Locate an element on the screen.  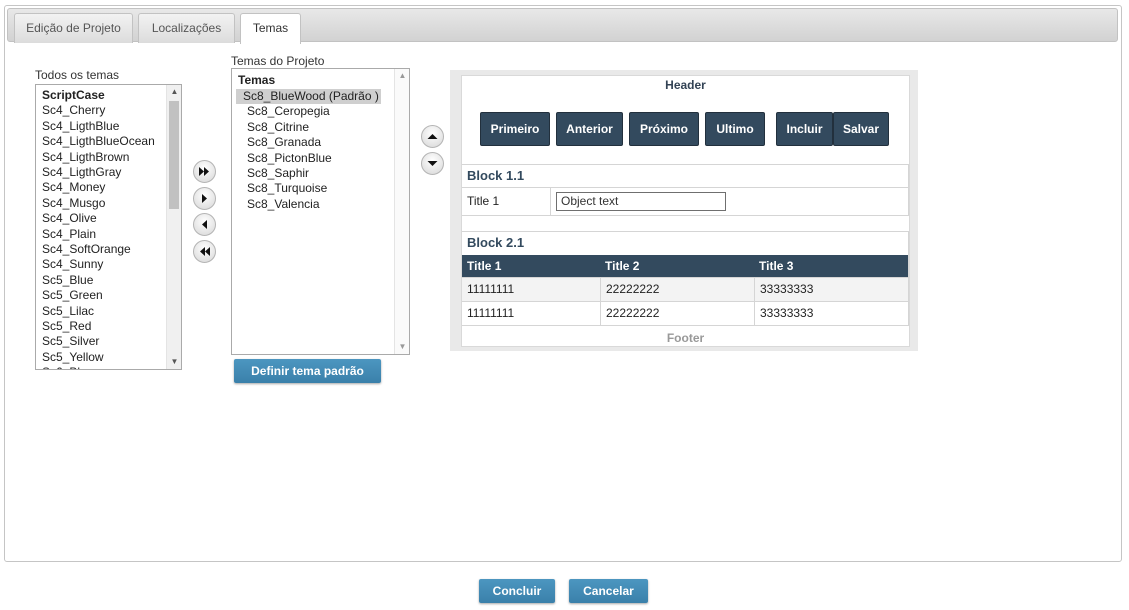
theme-list-item: Sc4_SoftOrange is located at coordinates (86, 249).